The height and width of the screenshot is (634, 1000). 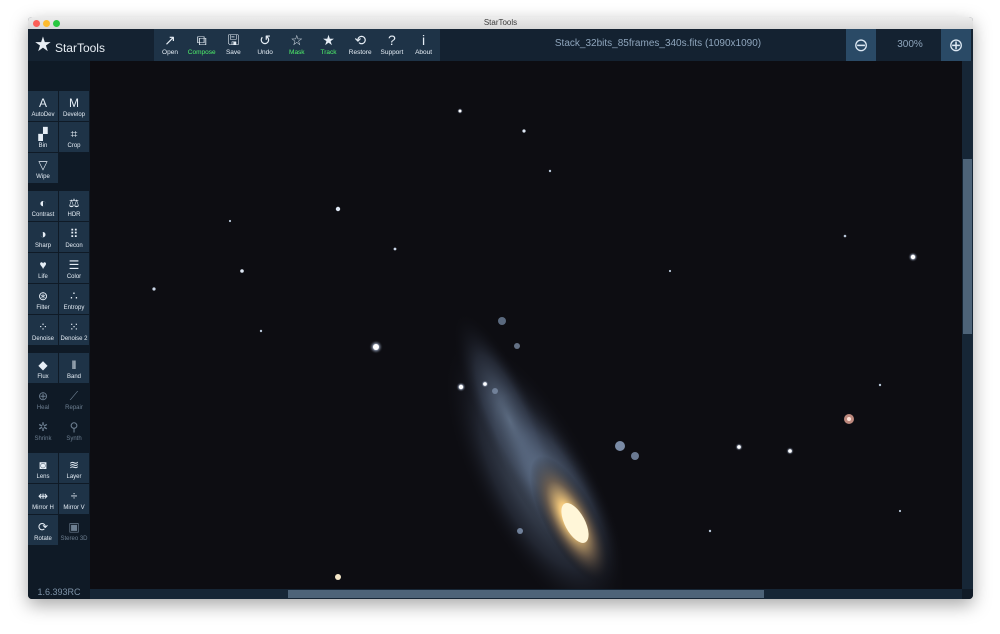 What do you see at coordinates (391, 40) in the screenshot?
I see `support-icon: ?` at bounding box center [391, 40].